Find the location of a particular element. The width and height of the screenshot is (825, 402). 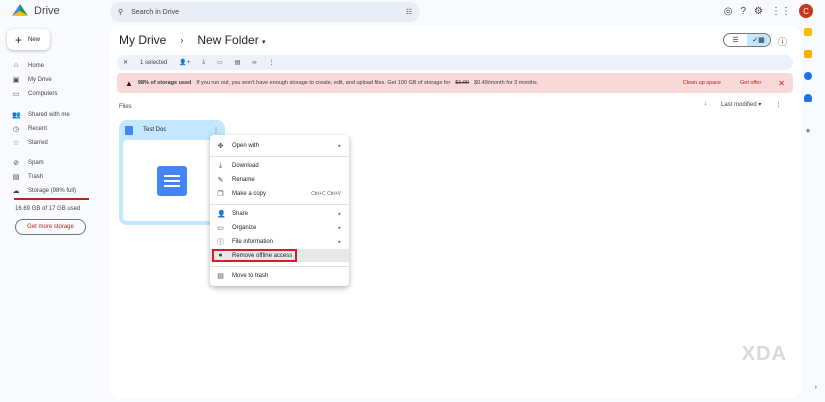

menu-item-organize: ▭ Organize ▸ is located at coordinates (279, 227).